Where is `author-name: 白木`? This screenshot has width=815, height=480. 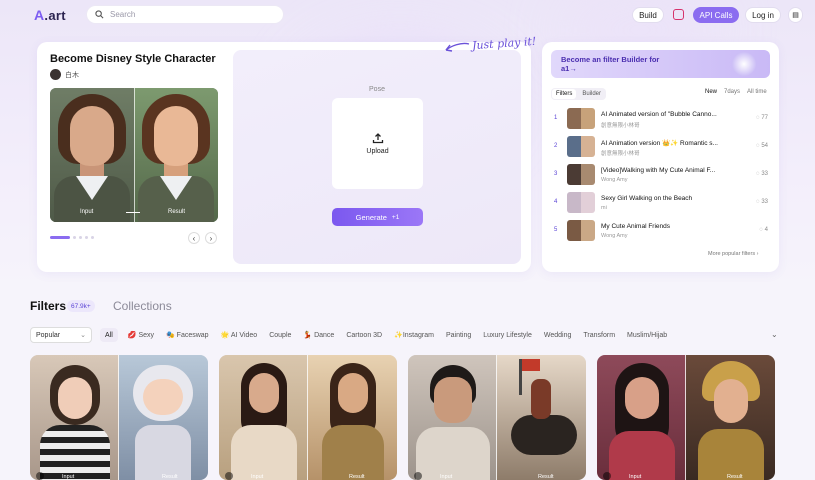
author-name: 白木 is located at coordinates (72, 75).